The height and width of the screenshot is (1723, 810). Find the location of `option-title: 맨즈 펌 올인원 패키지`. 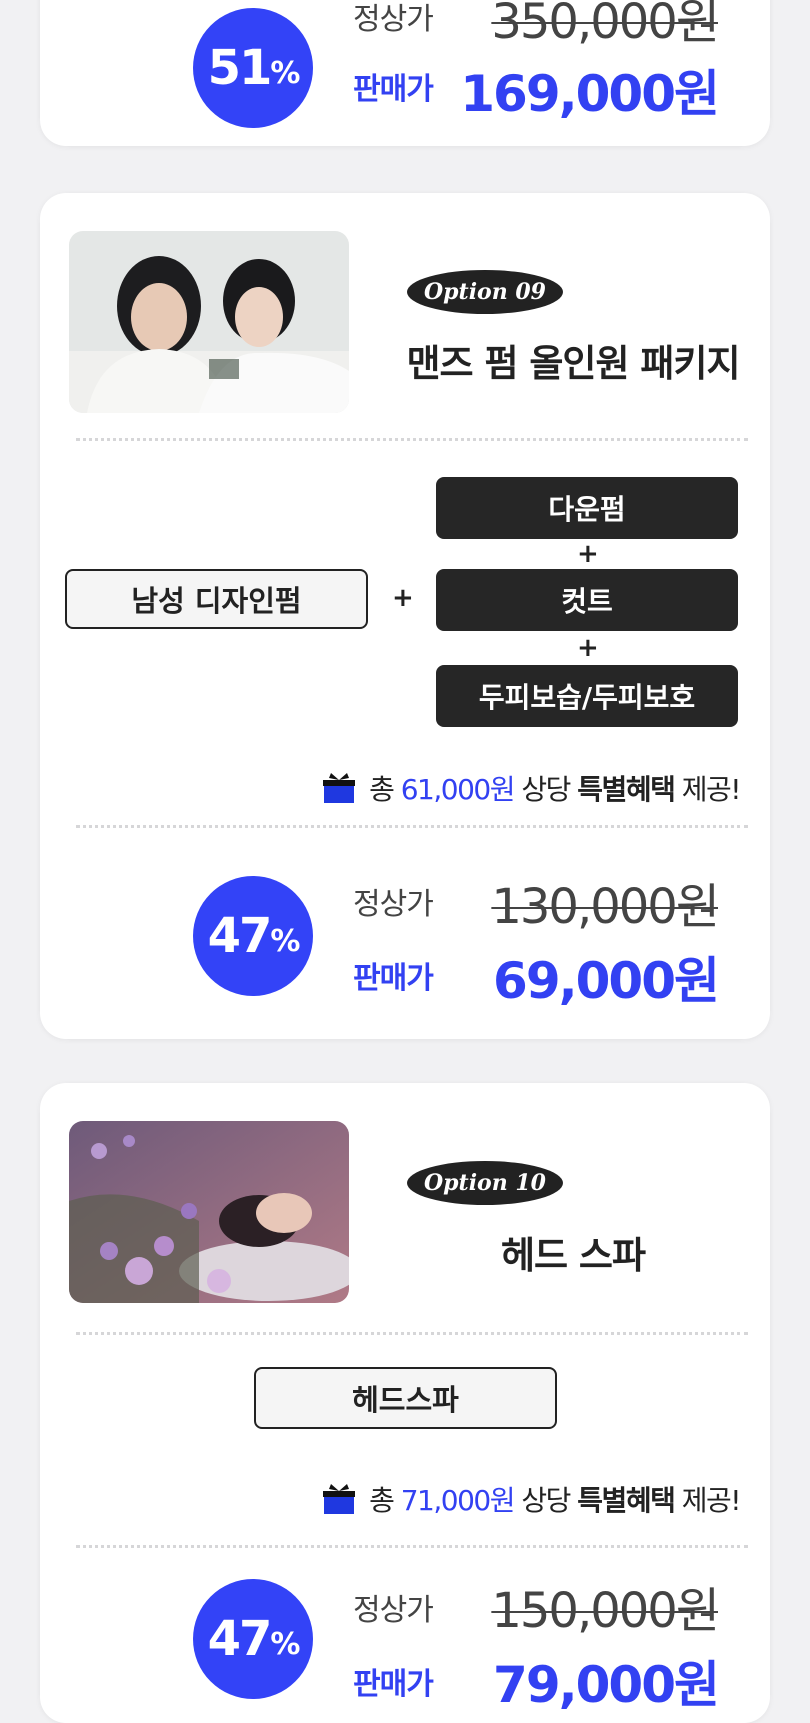

option-title: 맨즈 펌 올인원 패키지 is located at coordinates (573, 363).